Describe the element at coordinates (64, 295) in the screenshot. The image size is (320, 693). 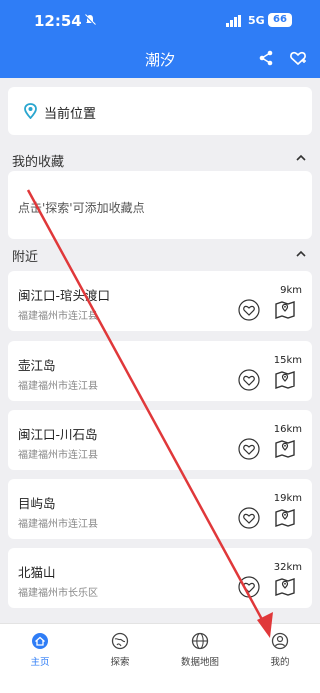
I see `place-name: 闽江口-琯头渡口` at that location.